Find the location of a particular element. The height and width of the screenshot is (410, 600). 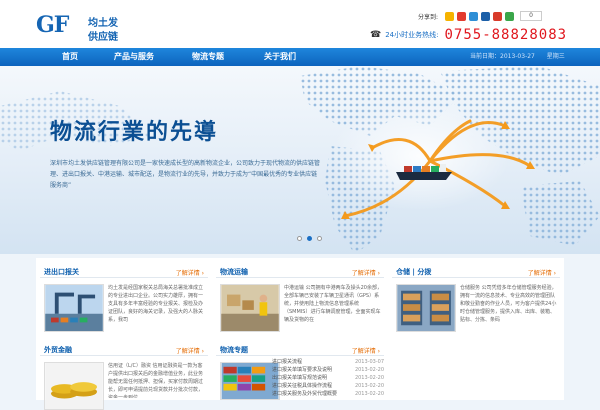

logo-line2: 供应链 is located at coordinates (103, 37).